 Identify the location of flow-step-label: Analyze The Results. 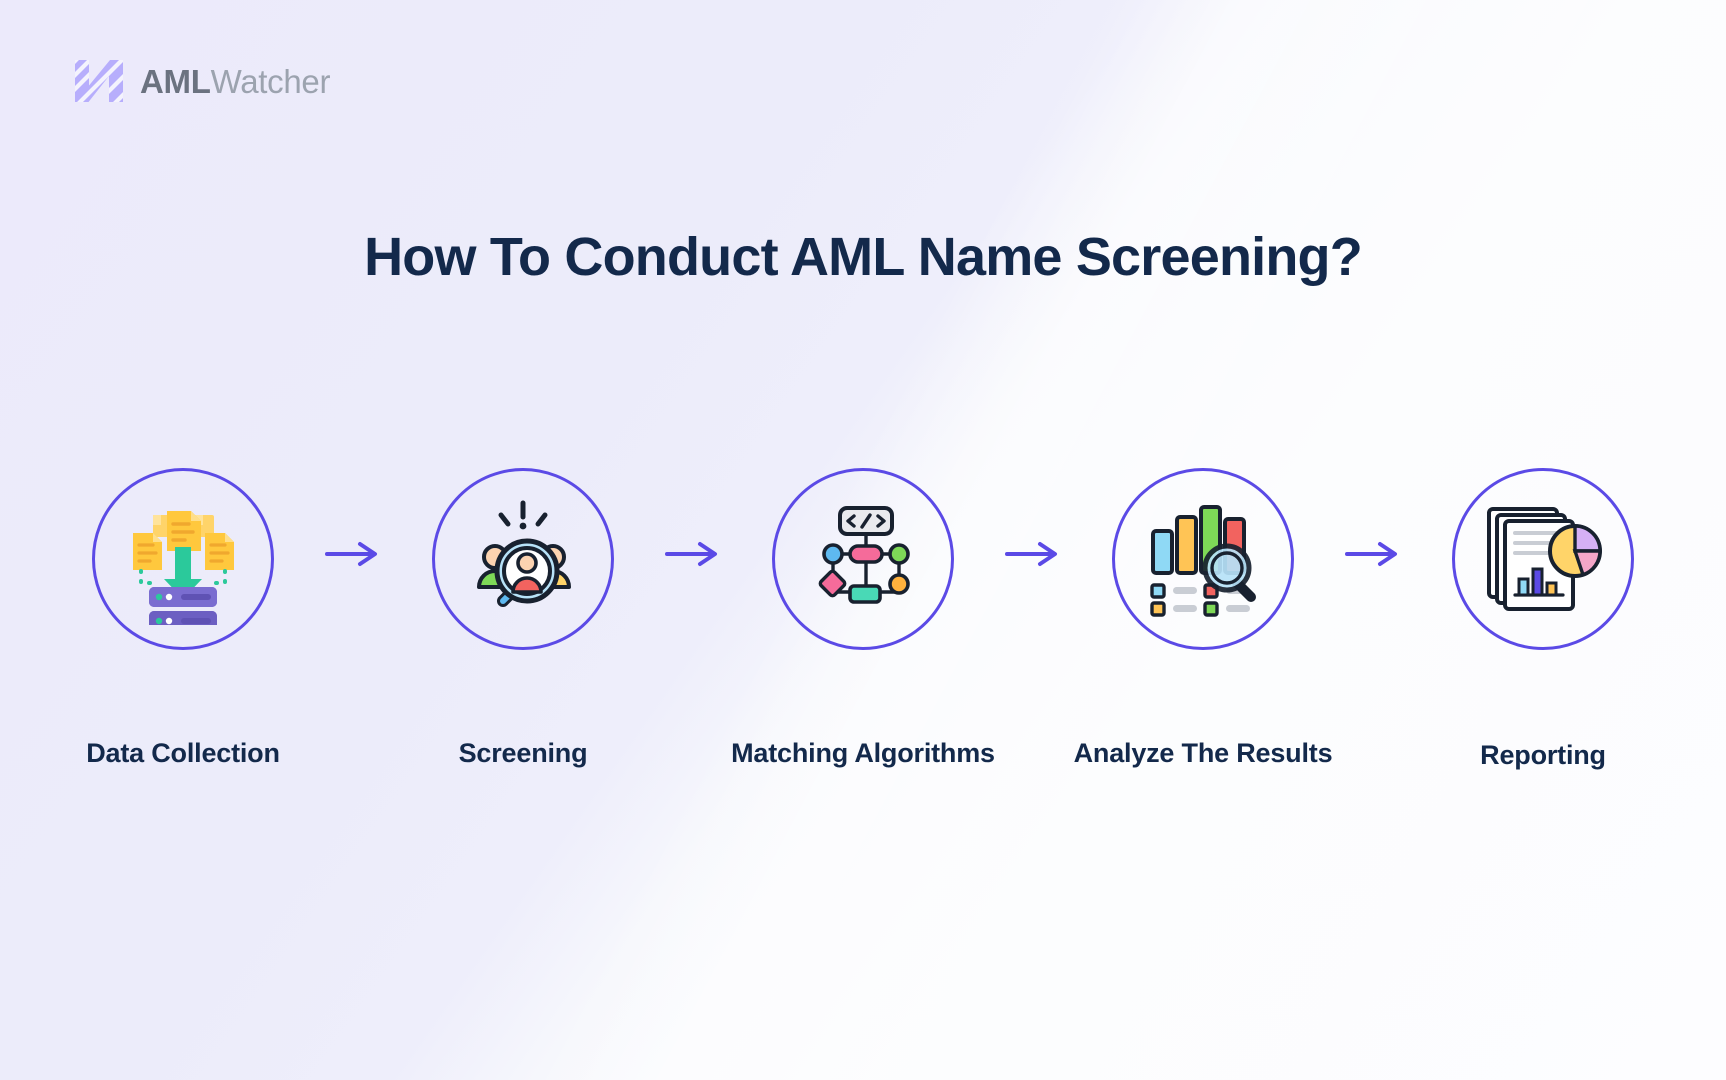
(1203, 753).